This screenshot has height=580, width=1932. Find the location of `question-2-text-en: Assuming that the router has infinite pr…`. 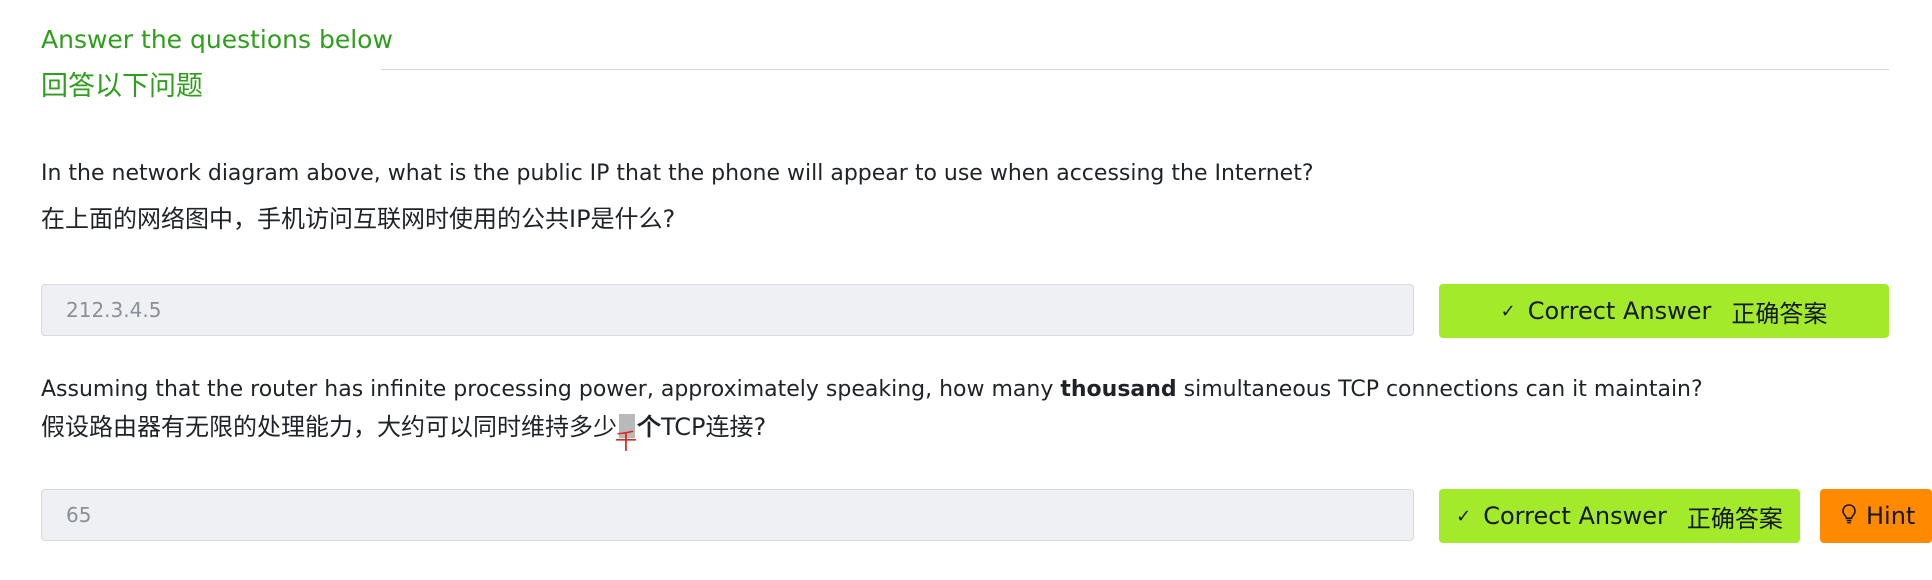

question-2-text-en: Assuming that the router has infinite pr… is located at coordinates (965, 390).